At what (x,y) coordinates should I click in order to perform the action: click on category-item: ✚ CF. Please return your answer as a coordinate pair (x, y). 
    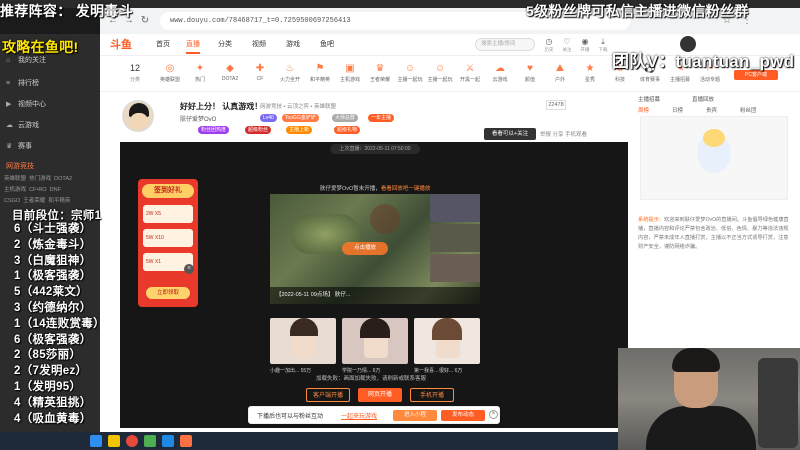
    Looking at the image, I should click on (260, 72).